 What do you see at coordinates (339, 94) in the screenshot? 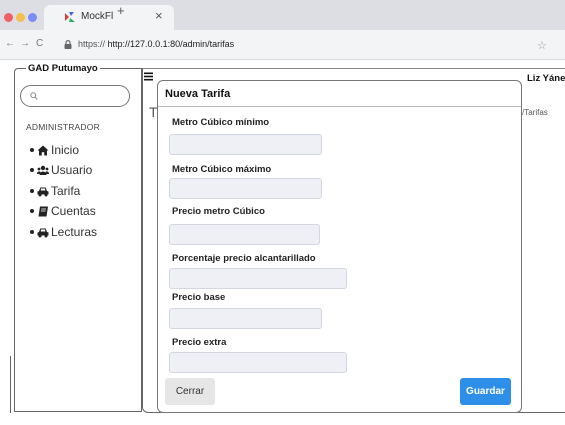
I see `modal-header: Nueva Tarifa` at bounding box center [339, 94].